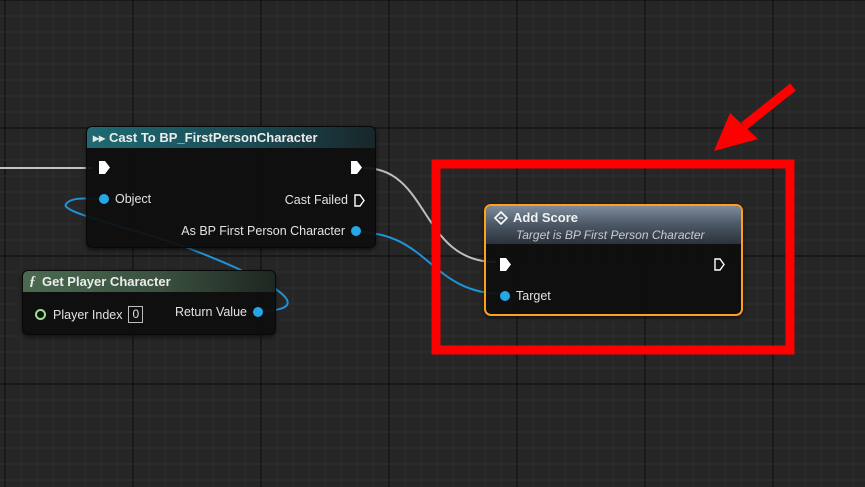  I want to click on cast-node-title: Cast To BP_FirstPersonCharacter, so click(213, 137).